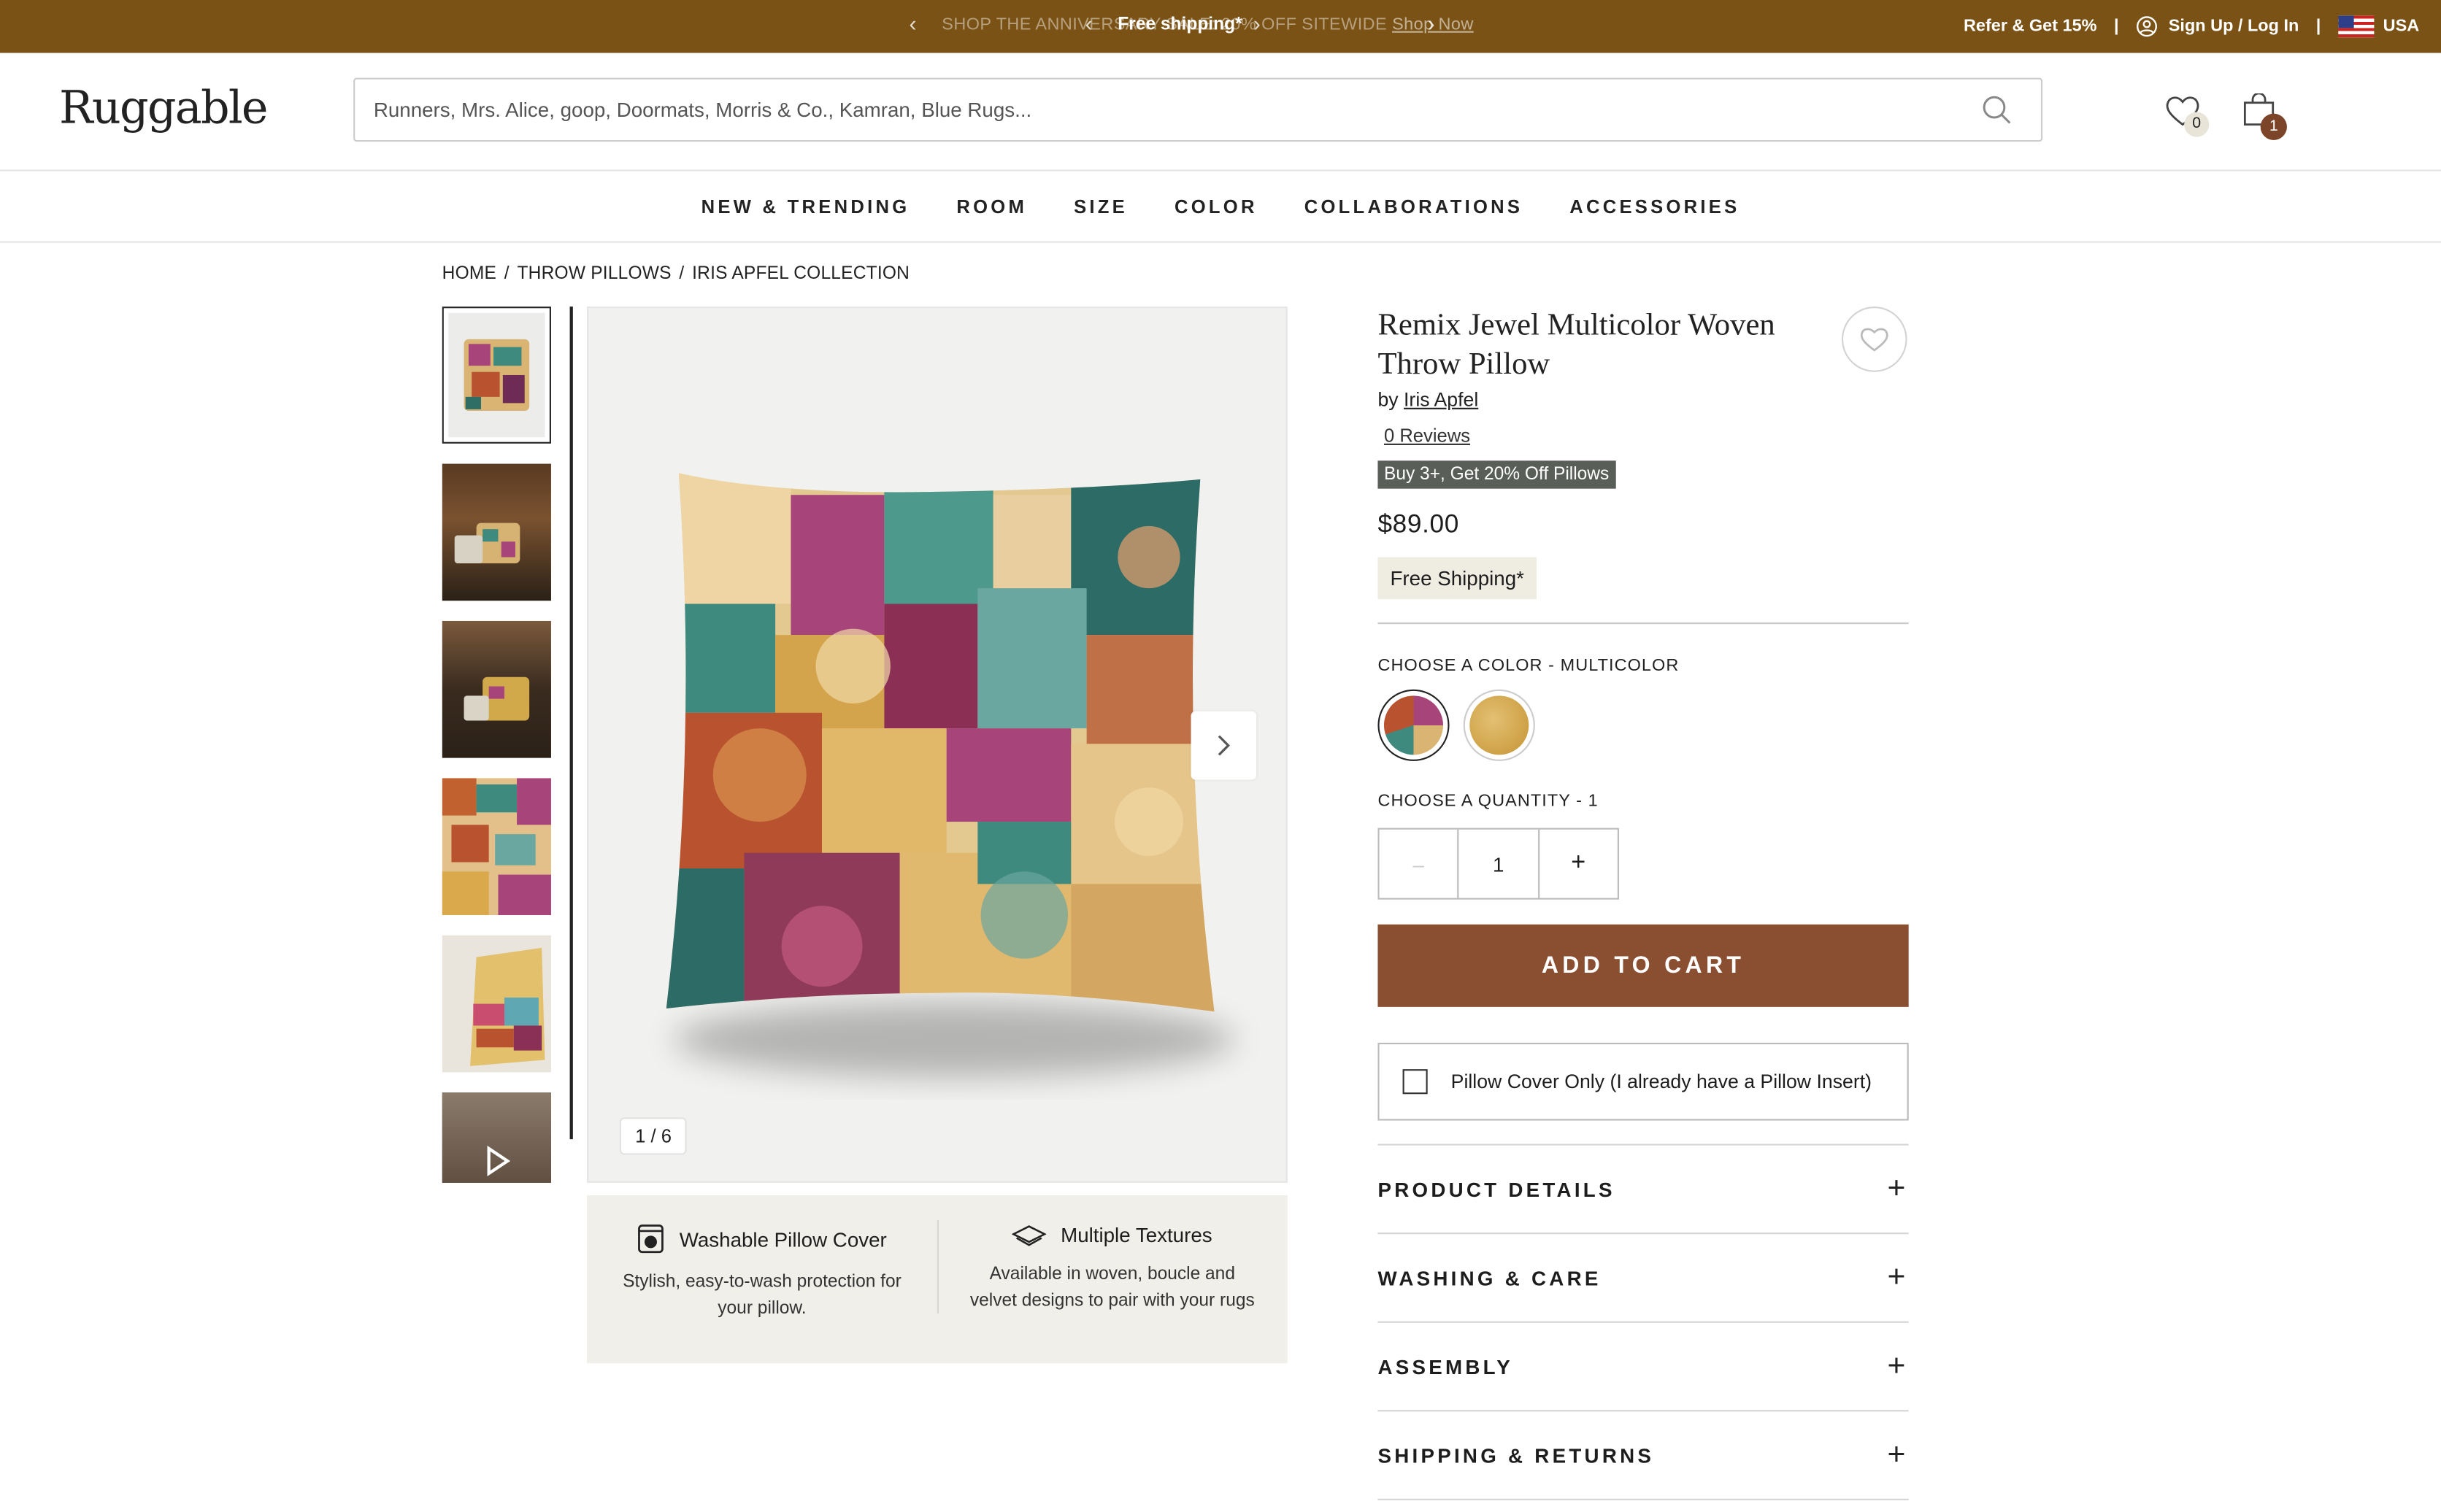 The height and width of the screenshot is (1512, 2441). I want to click on accordion-assembly: ASSEMBLY +, so click(1643, 1367).